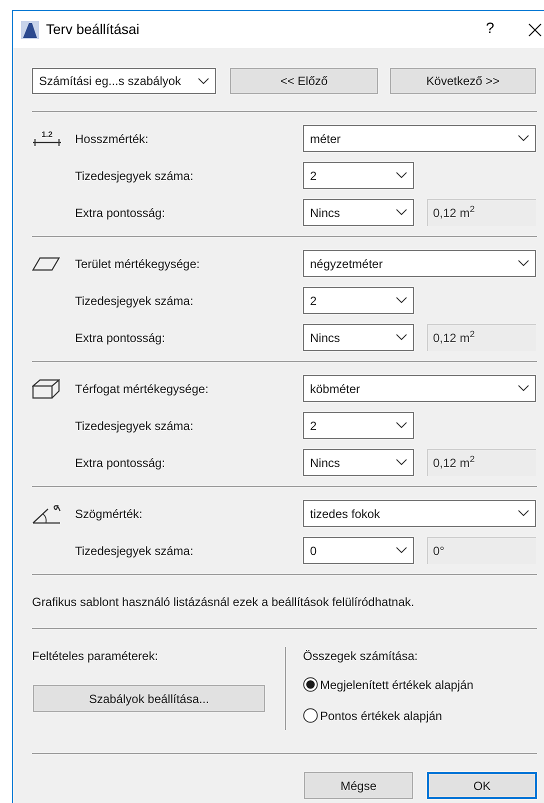 This screenshot has height=803, width=544. I want to click on field-label: Terület mértékegysége:, so click(138, 264).